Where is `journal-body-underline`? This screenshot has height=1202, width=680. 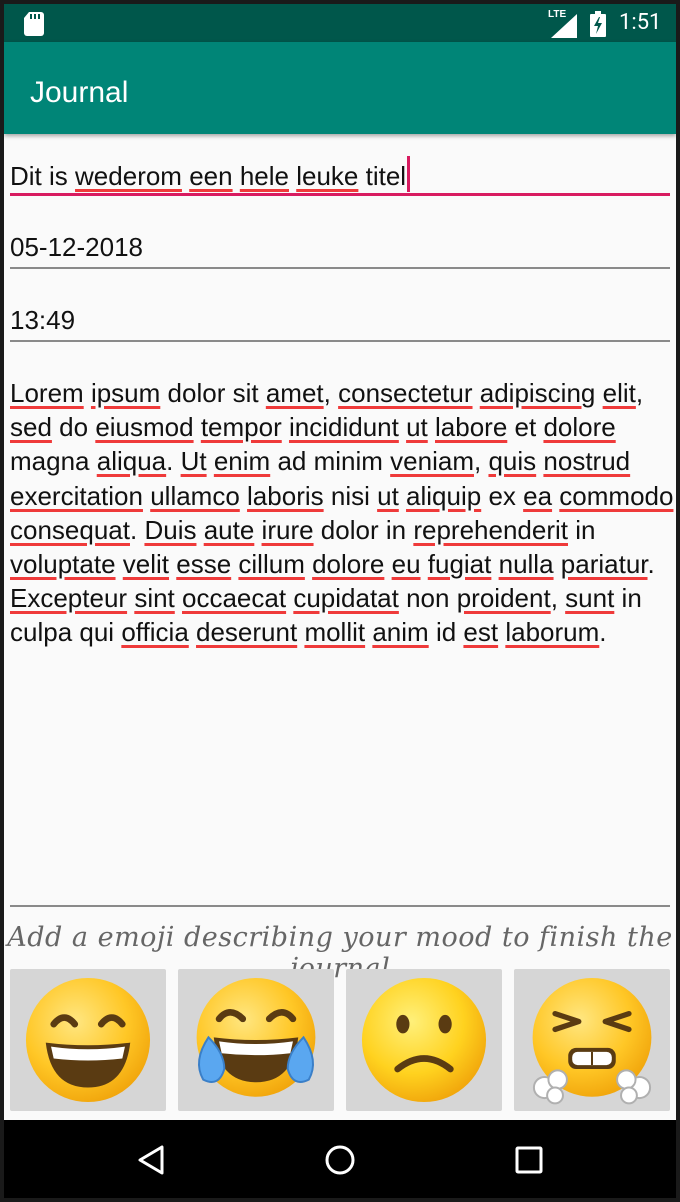 journal-body-underline is located at coordinates (340, 906).